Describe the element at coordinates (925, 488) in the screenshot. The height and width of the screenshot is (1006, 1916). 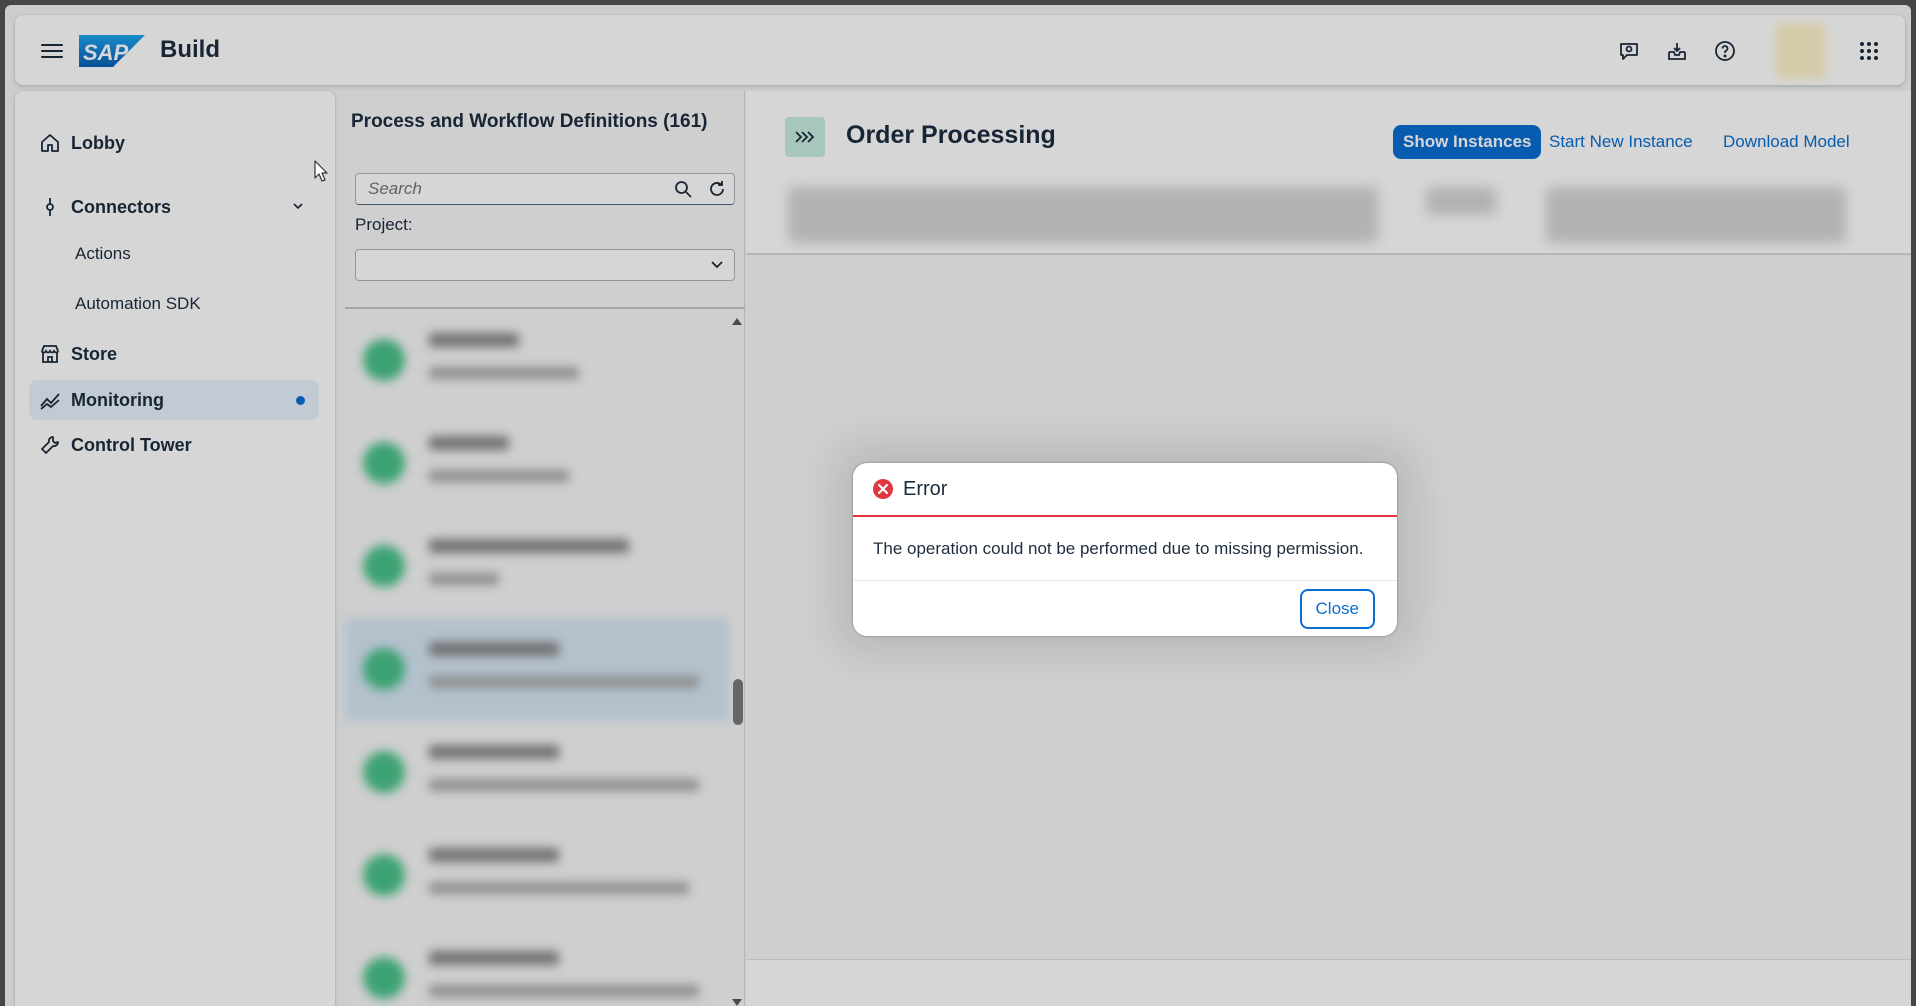
I see `dialog-title: Error` at that location.